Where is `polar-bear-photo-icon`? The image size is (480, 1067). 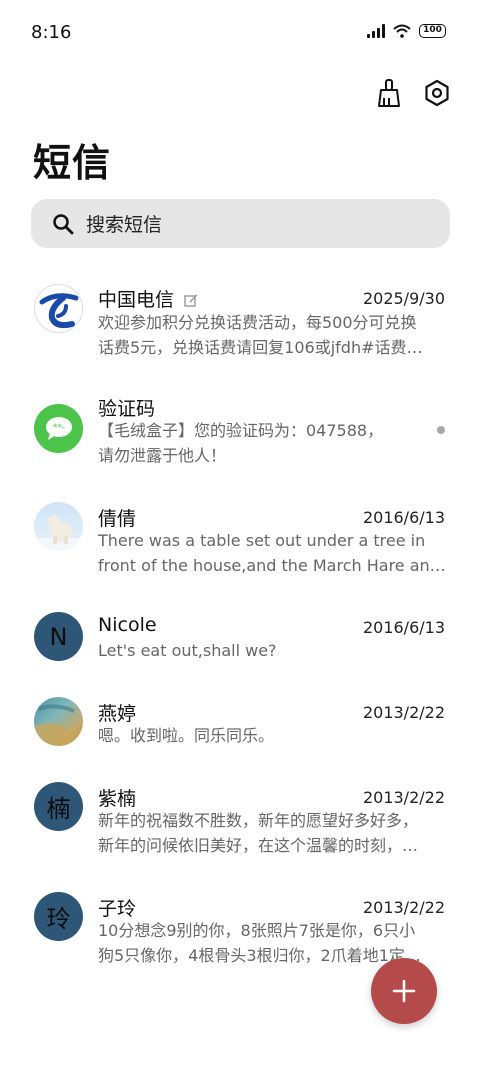
polar-bear-photo-icon is located at coordinates (58, 533).